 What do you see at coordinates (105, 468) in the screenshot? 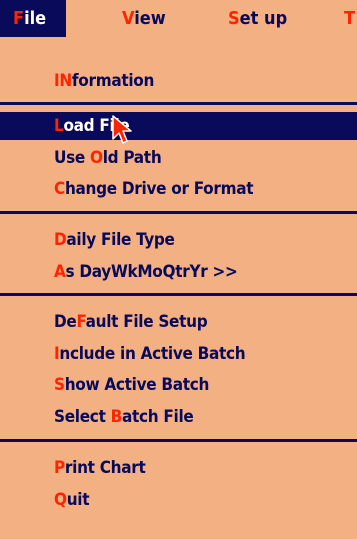
I see `print-chart-label: rint Chart` at bounding box center [105, 468].